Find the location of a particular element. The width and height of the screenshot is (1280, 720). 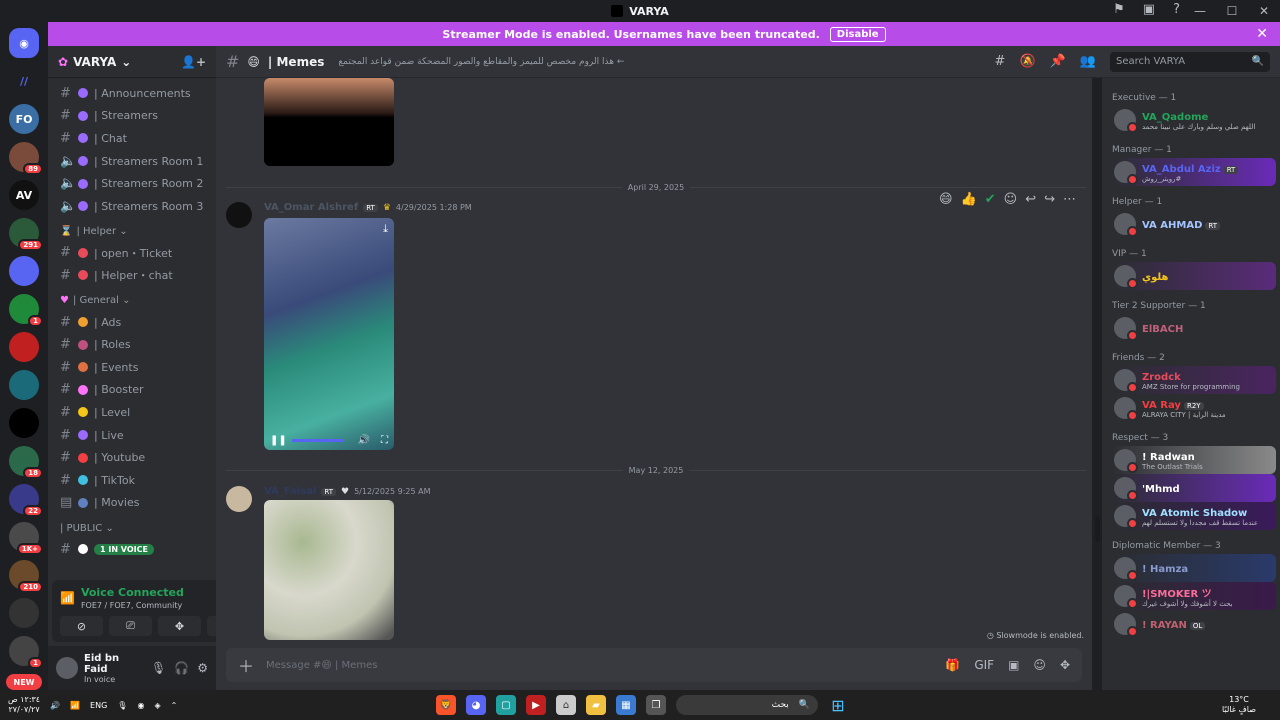

search-input: Search VARYA 🔍 is located at coordinates (1190, 61).